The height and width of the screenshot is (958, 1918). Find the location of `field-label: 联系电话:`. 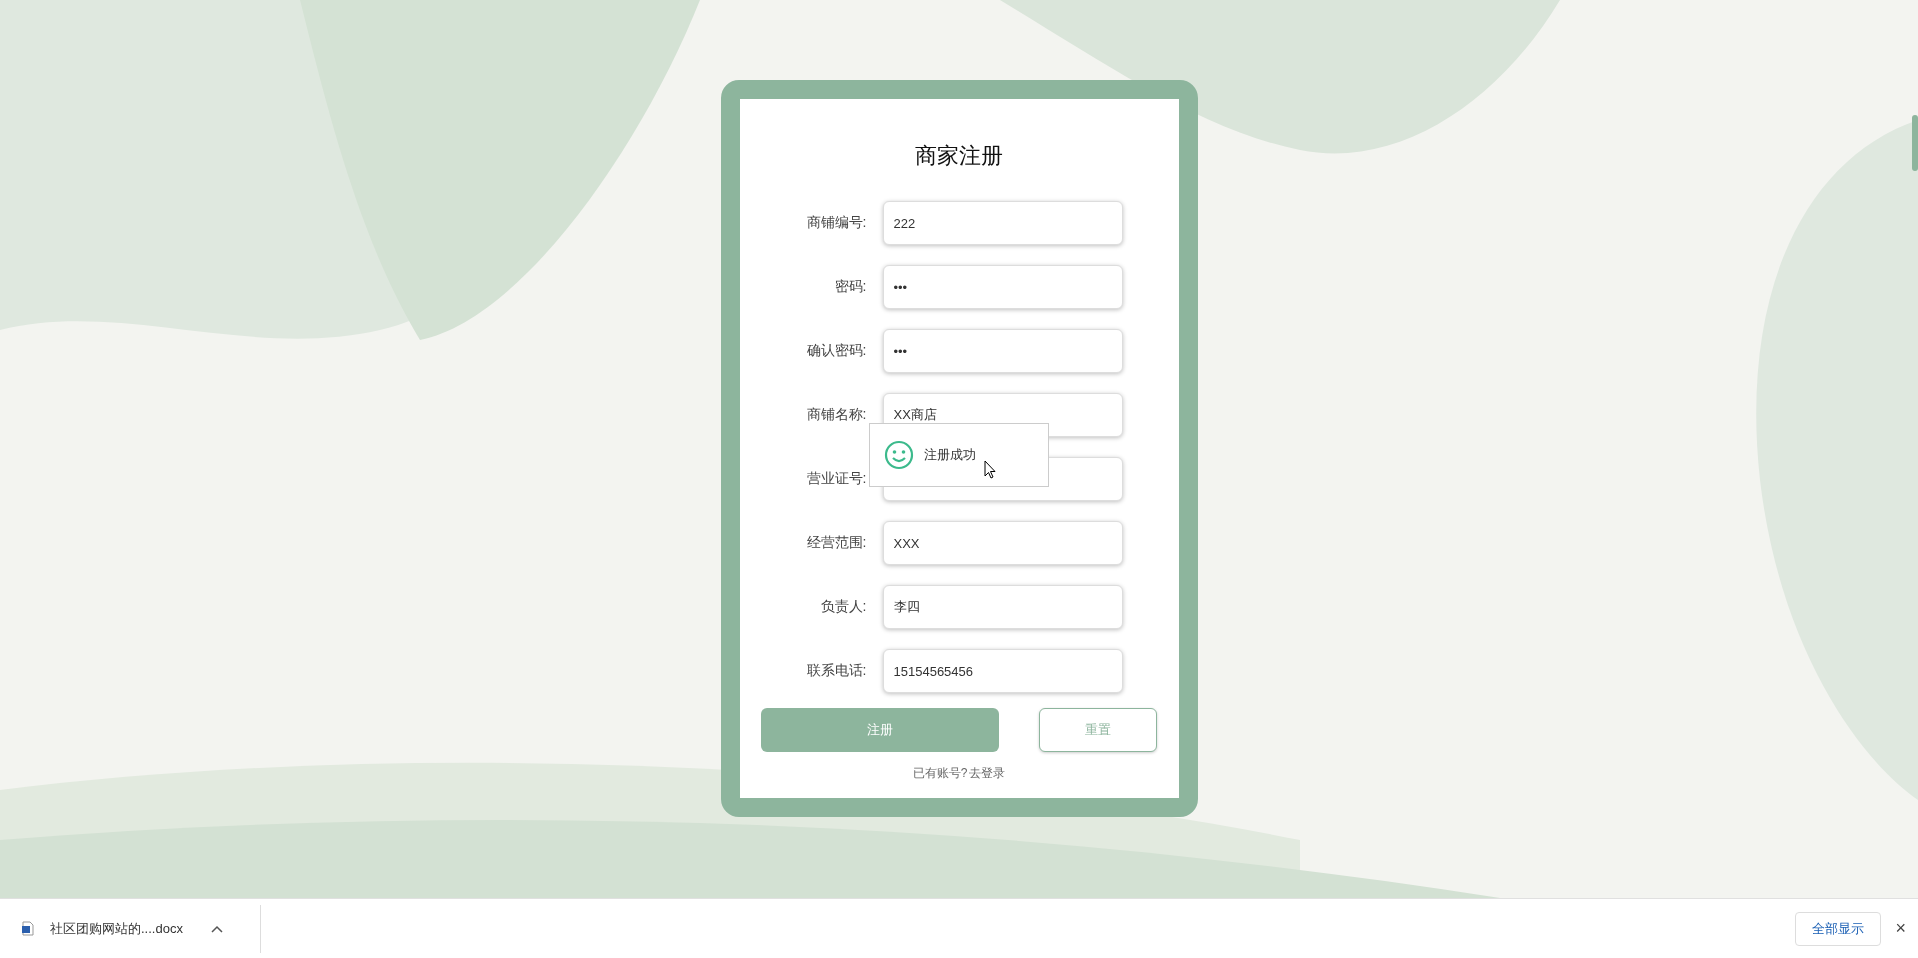

field-label: 联系电话: is located at coordinates (836, 671).